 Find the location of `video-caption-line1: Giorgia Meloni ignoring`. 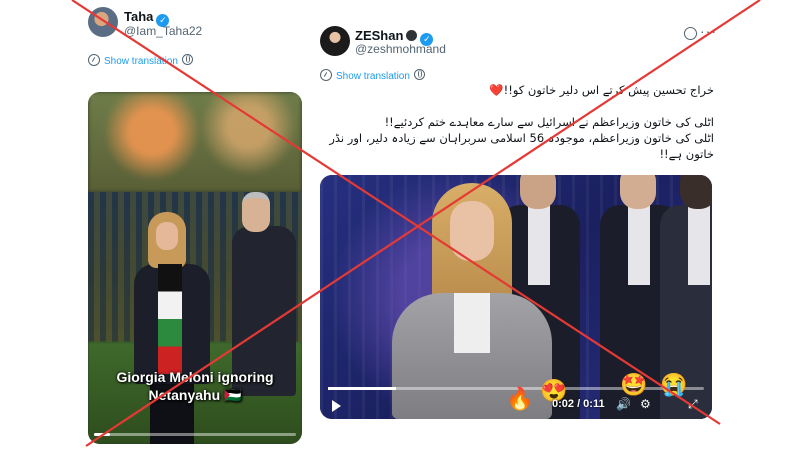

video-caption-line1: Giorgia Meloni ignoring is located at coordinates (195, 377).